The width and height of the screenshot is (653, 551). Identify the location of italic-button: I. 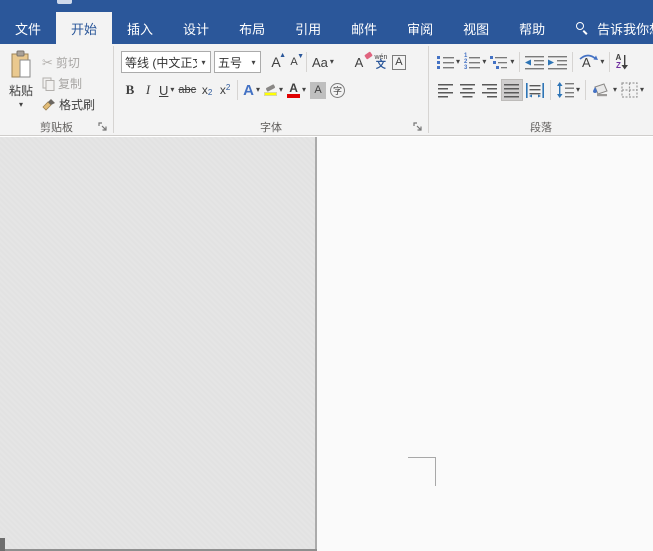
(148, 90).